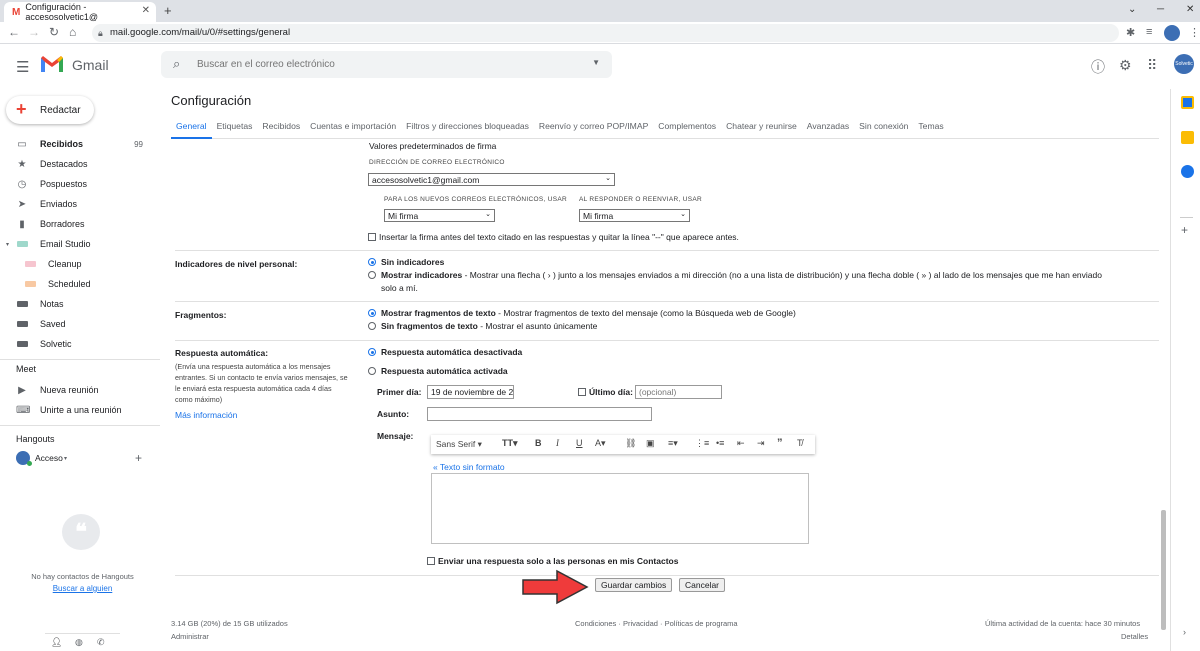  I want to click on keep-icon, so click(1187, 137).